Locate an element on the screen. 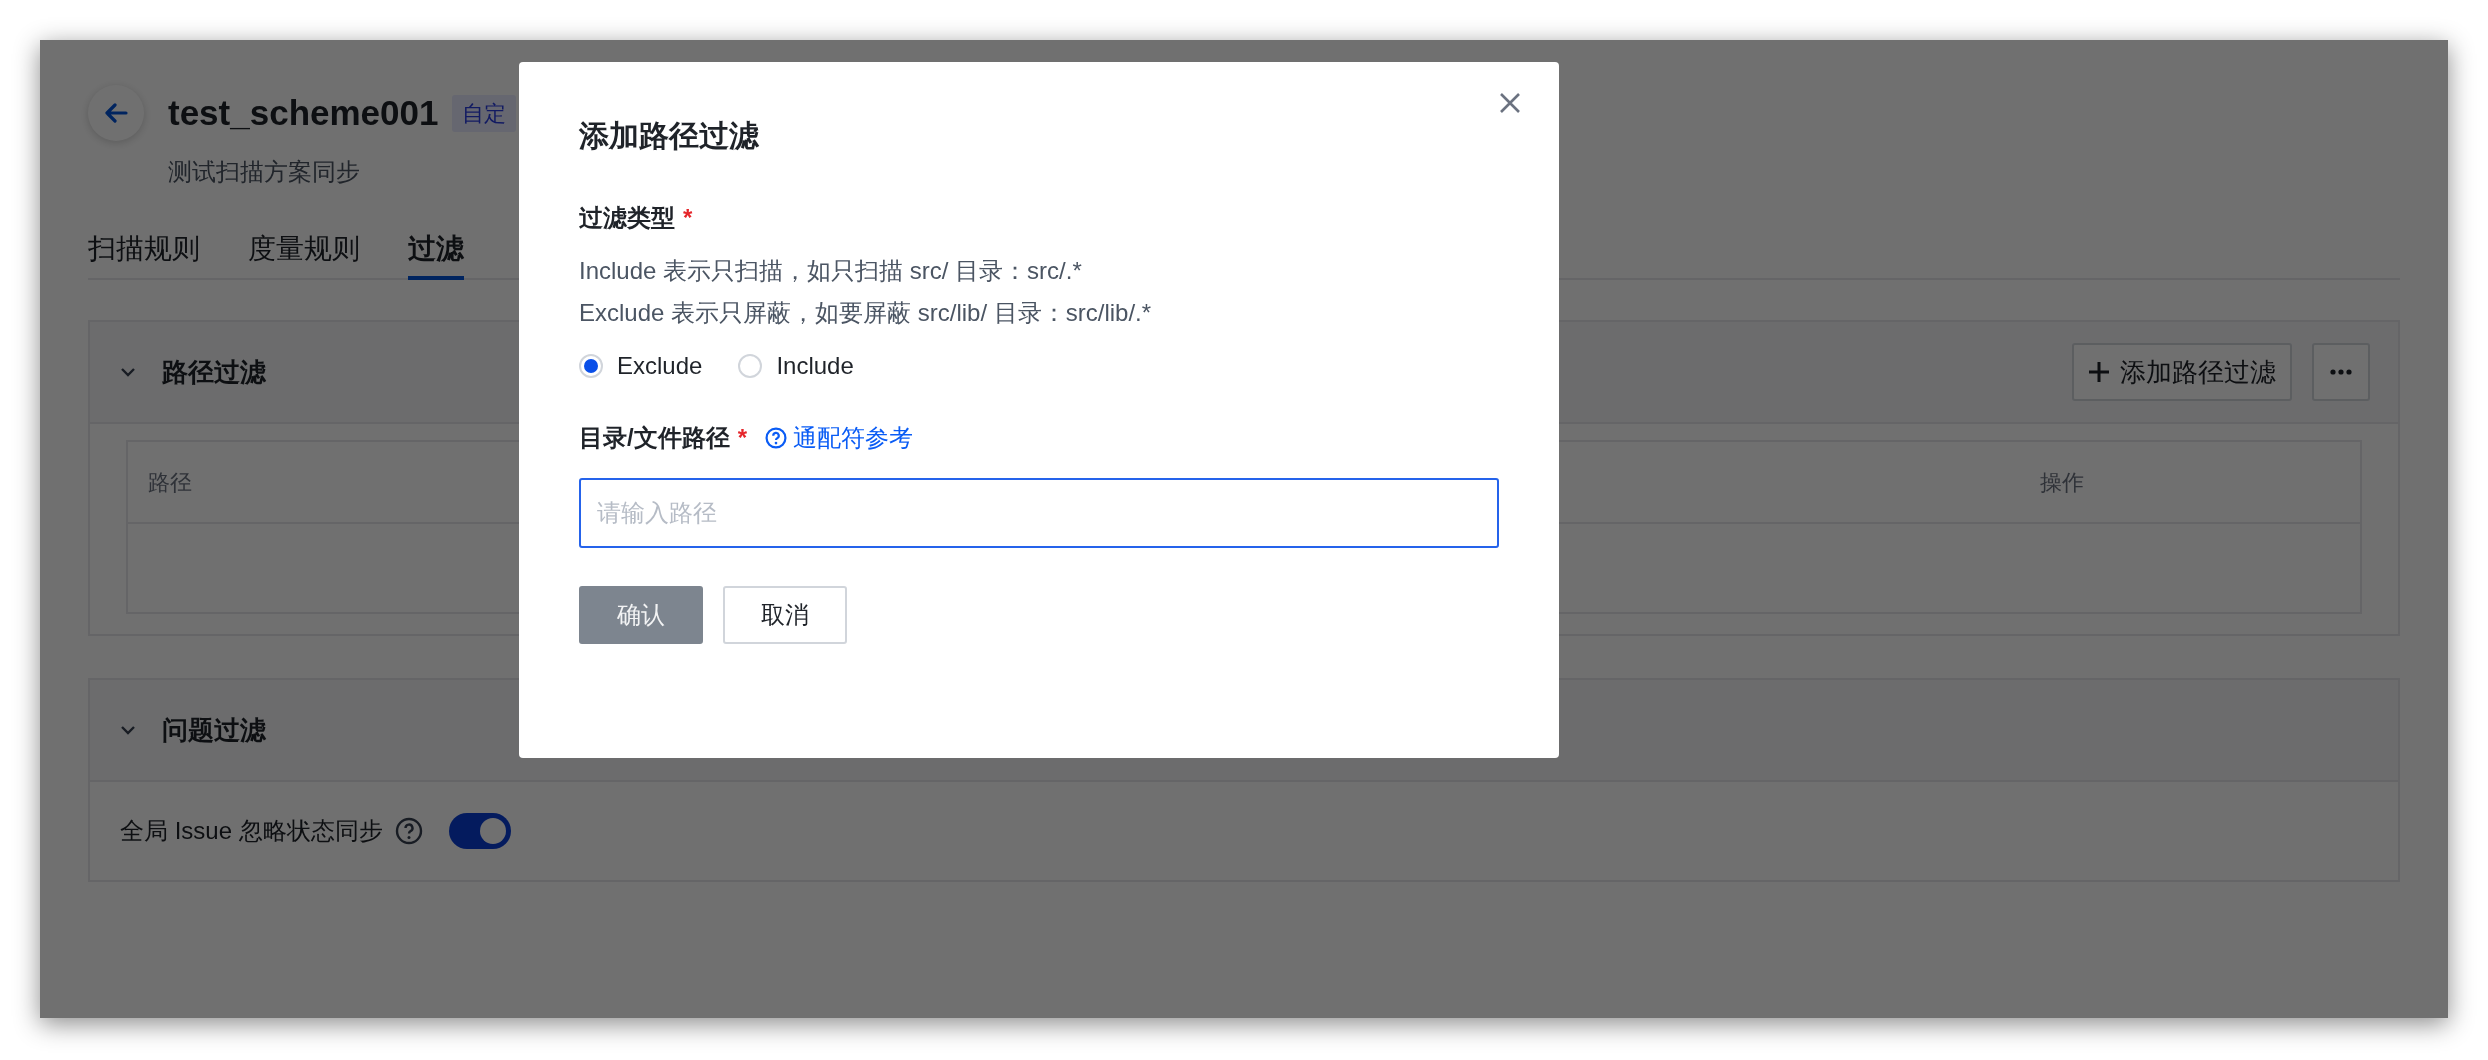  close-icon is located at coordinates (1510, 103).